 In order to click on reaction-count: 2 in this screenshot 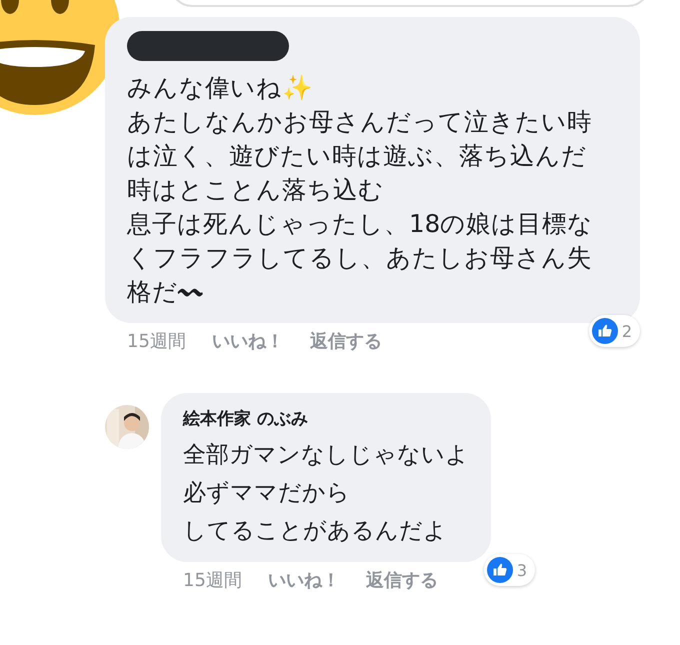, I will do `click(614, 331)`.